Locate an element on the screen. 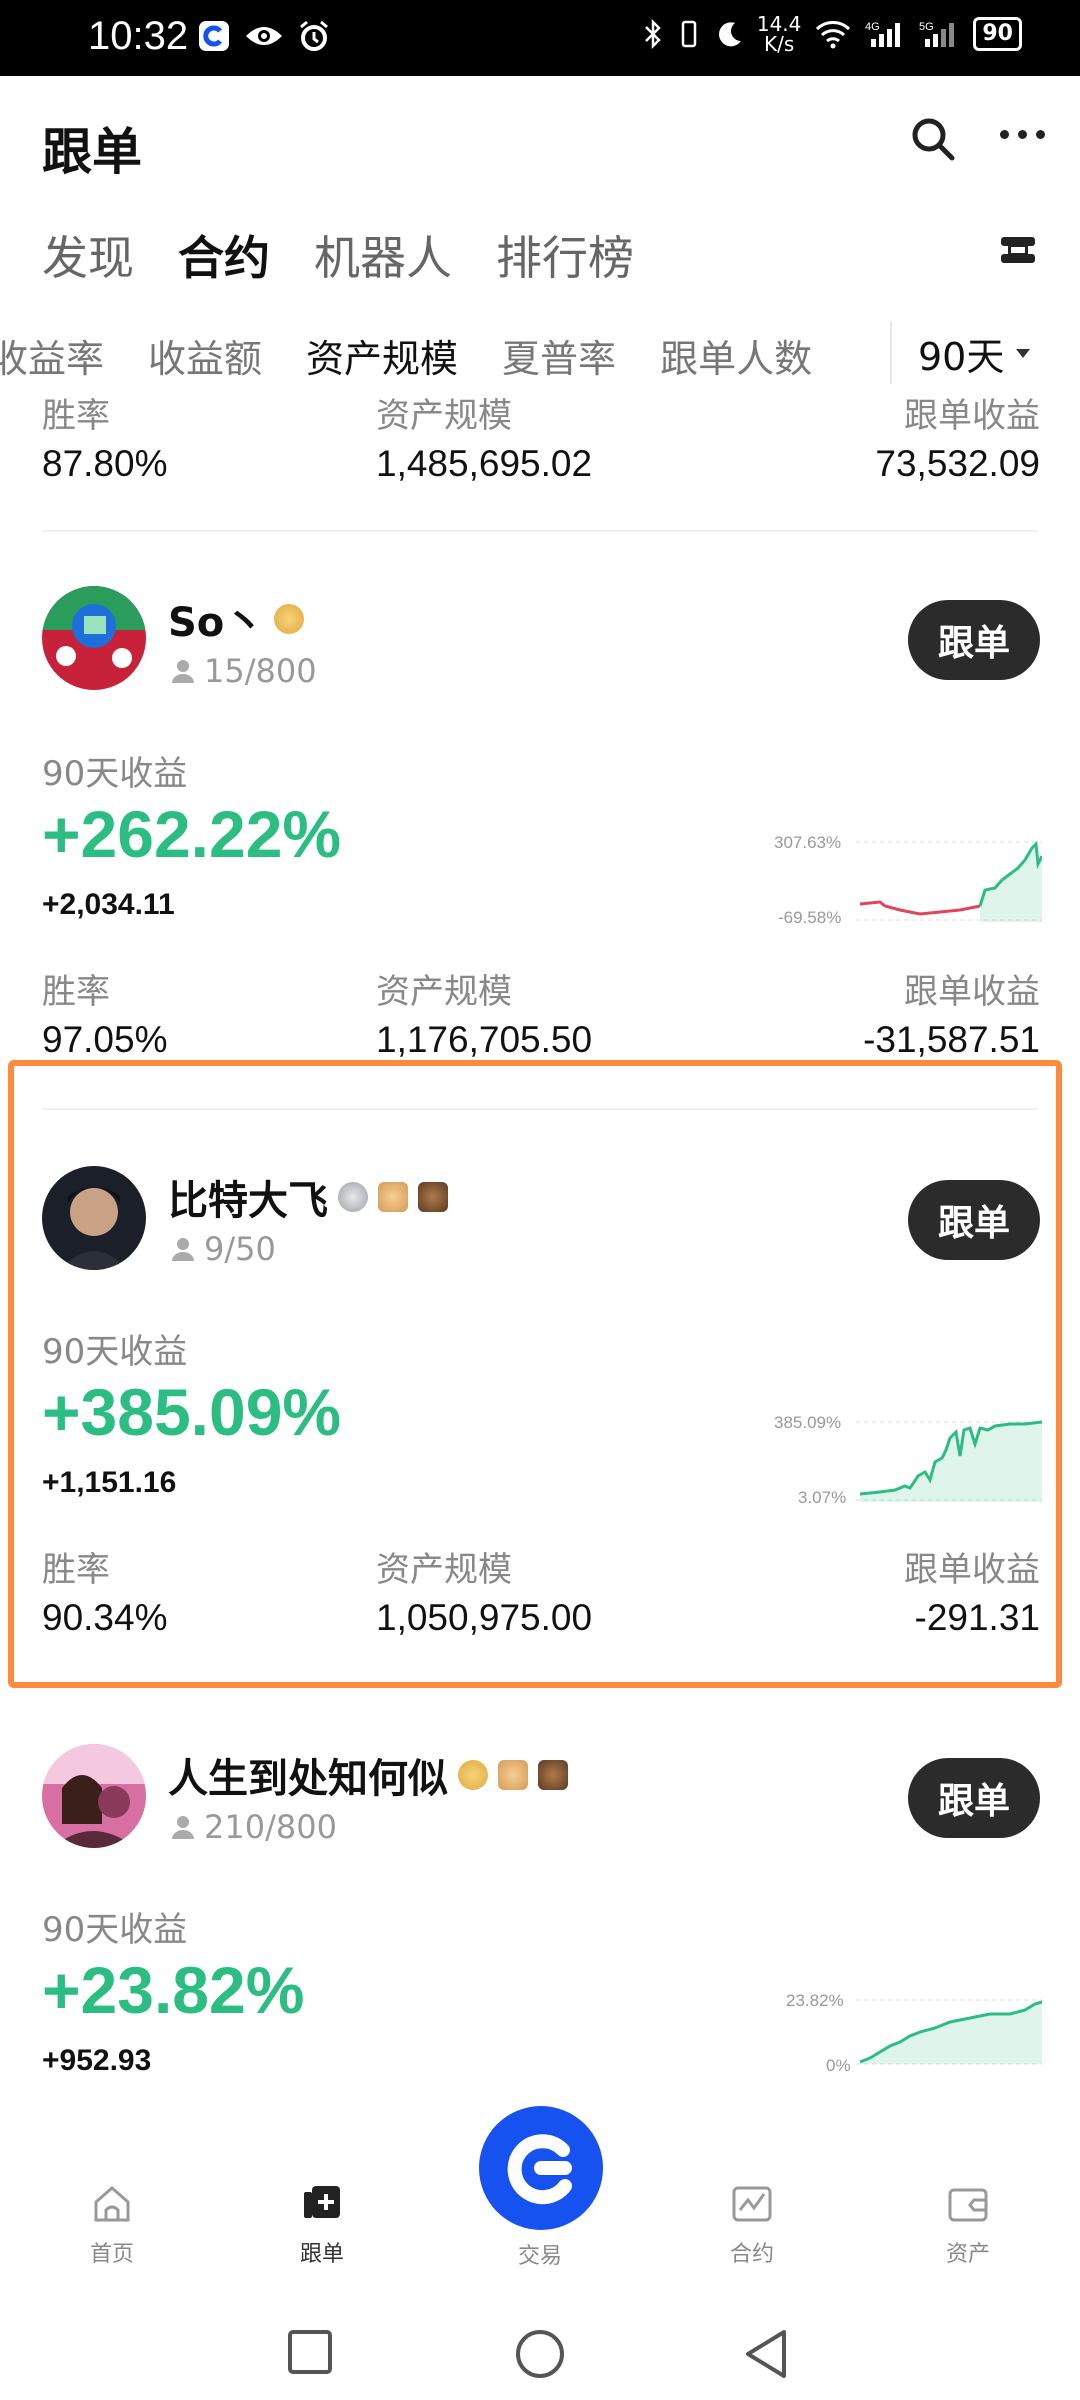  aum-value: 1,485,695.02 is located at coordinates (484, 463).